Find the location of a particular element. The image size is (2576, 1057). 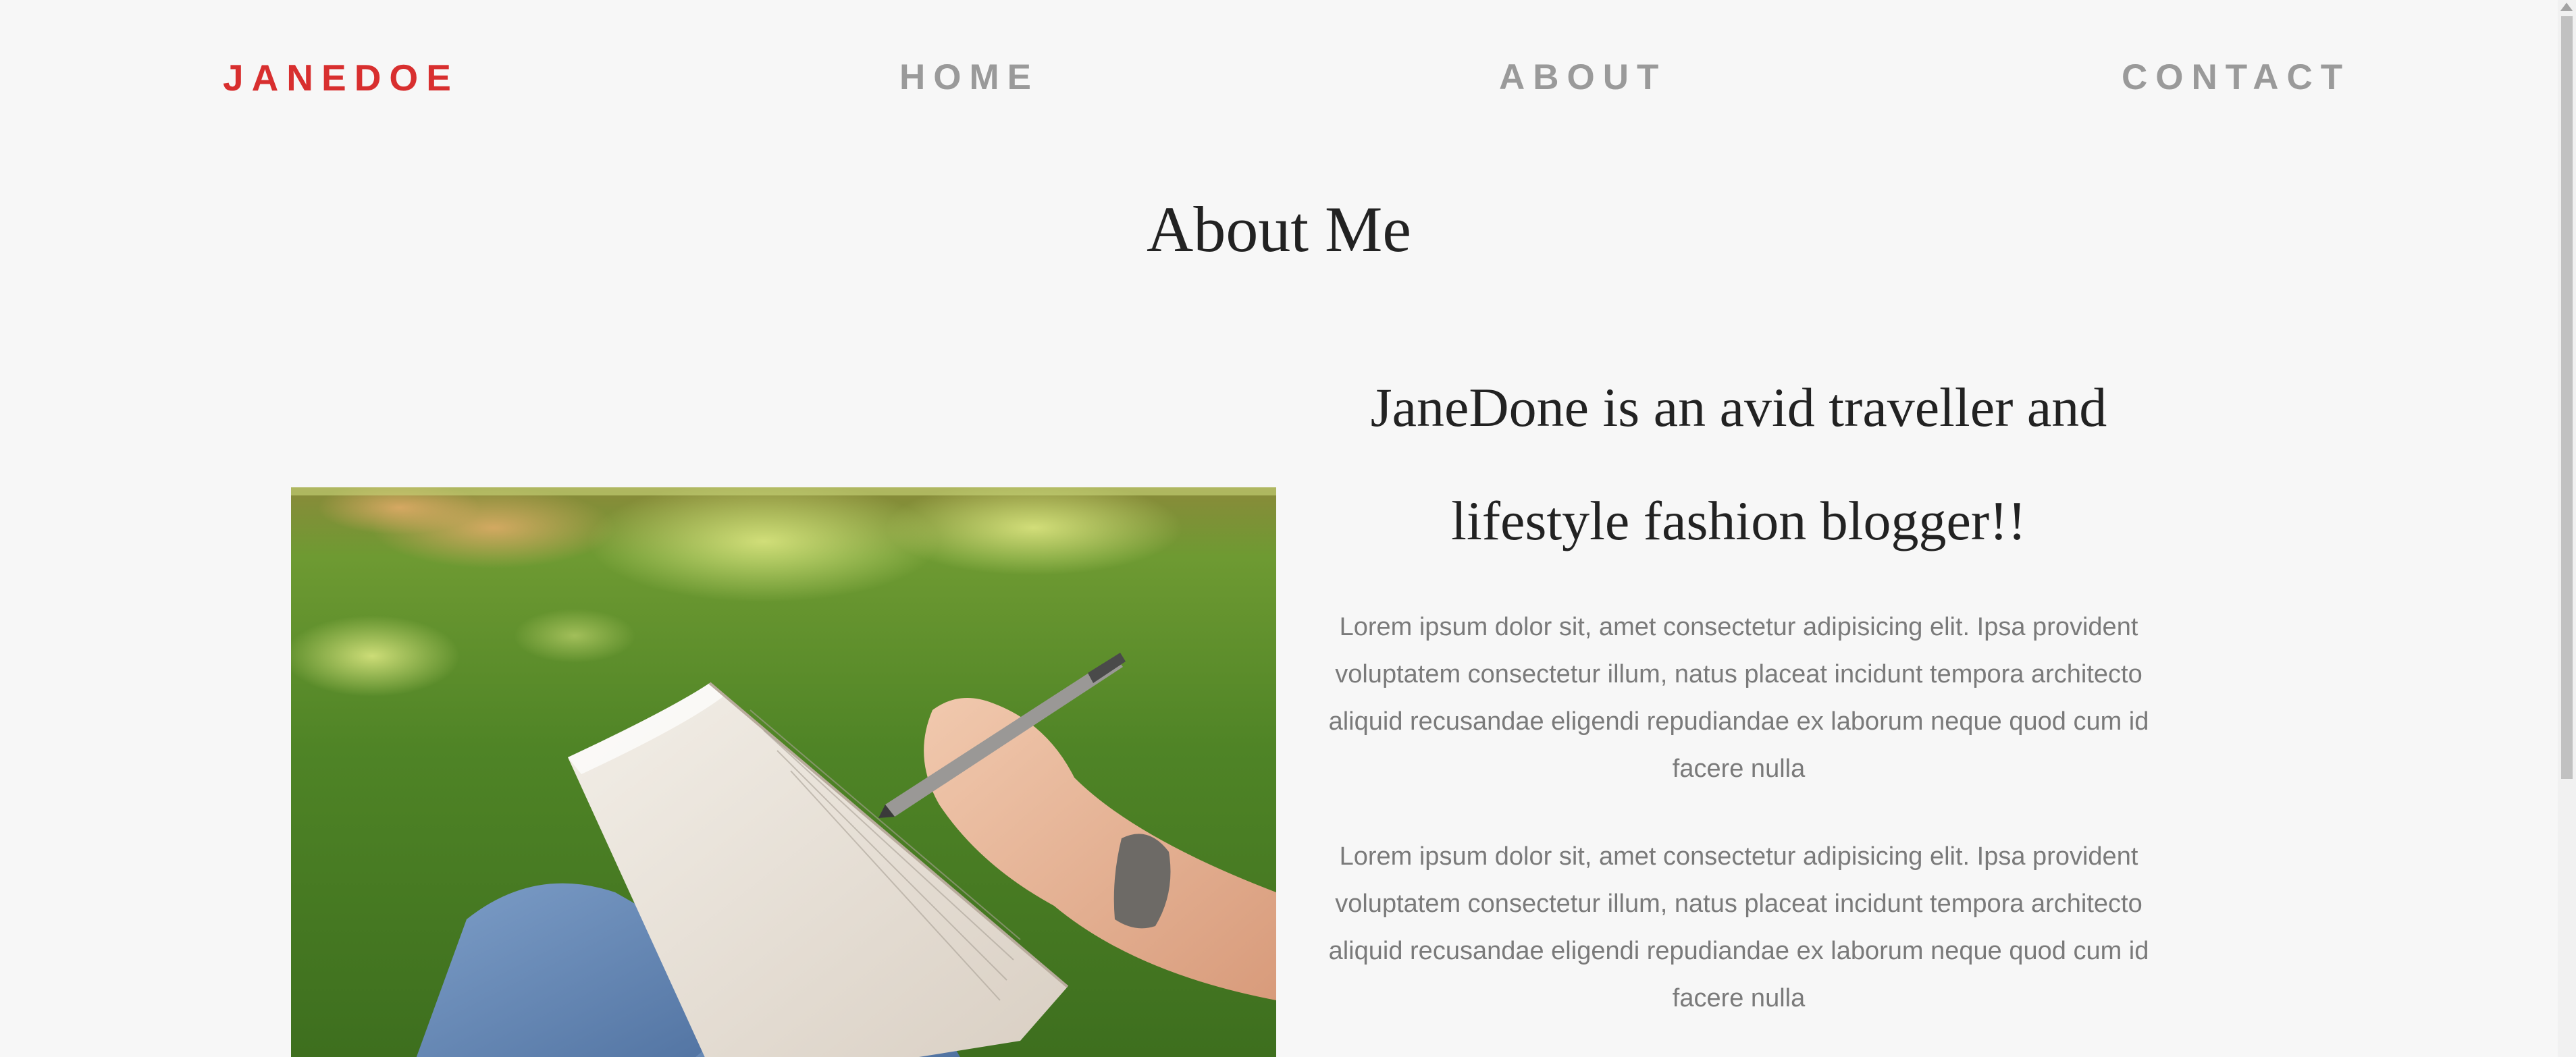

navbar: JANEDOE HOME ABOUT CONTACT is located at coordinates (1279, 77).